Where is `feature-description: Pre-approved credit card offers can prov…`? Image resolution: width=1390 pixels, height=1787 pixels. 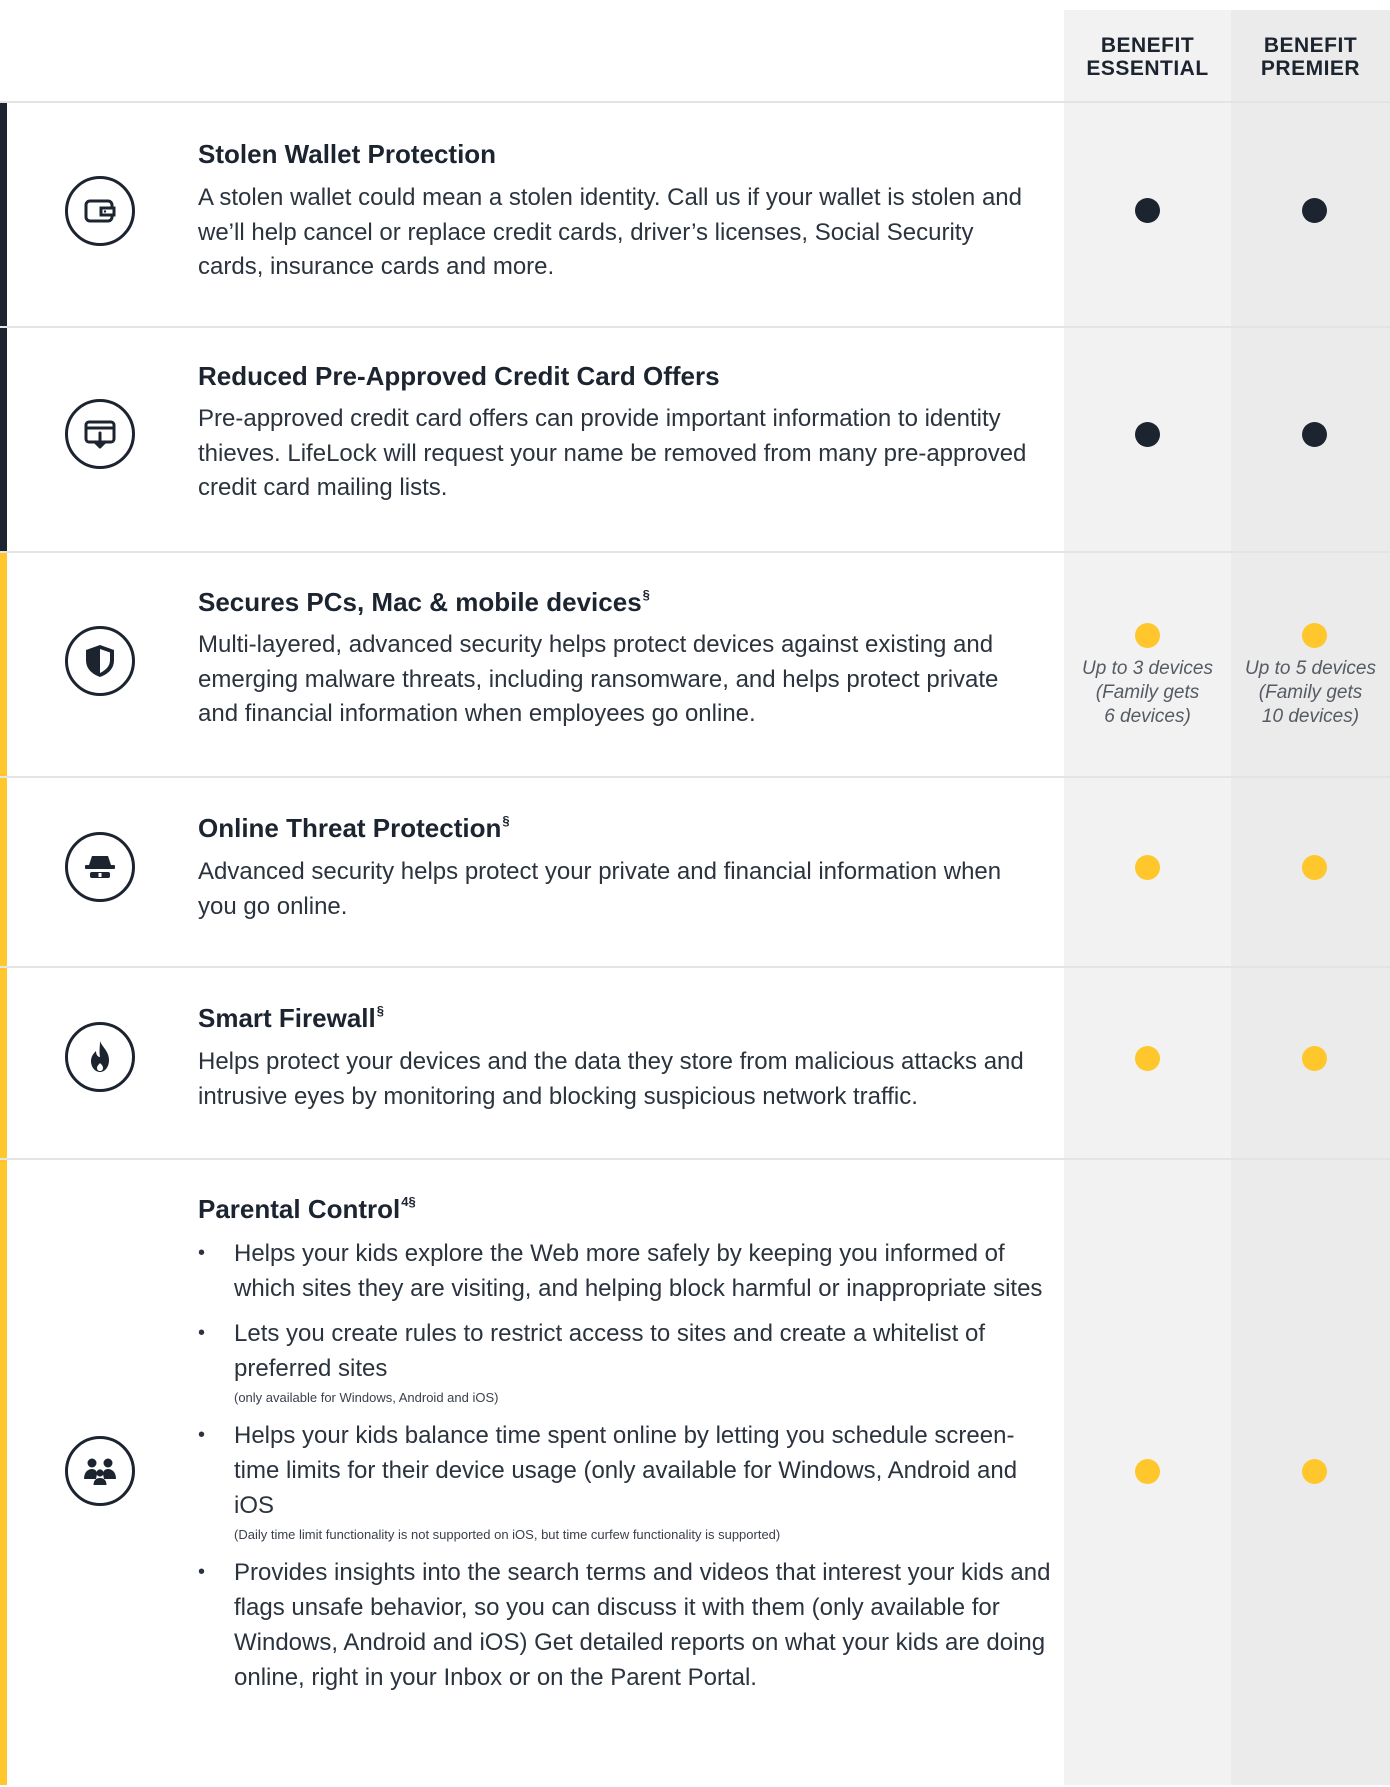 feature-description: Pre-approved credit card offers can prov… is located at coordinates (612, 453).